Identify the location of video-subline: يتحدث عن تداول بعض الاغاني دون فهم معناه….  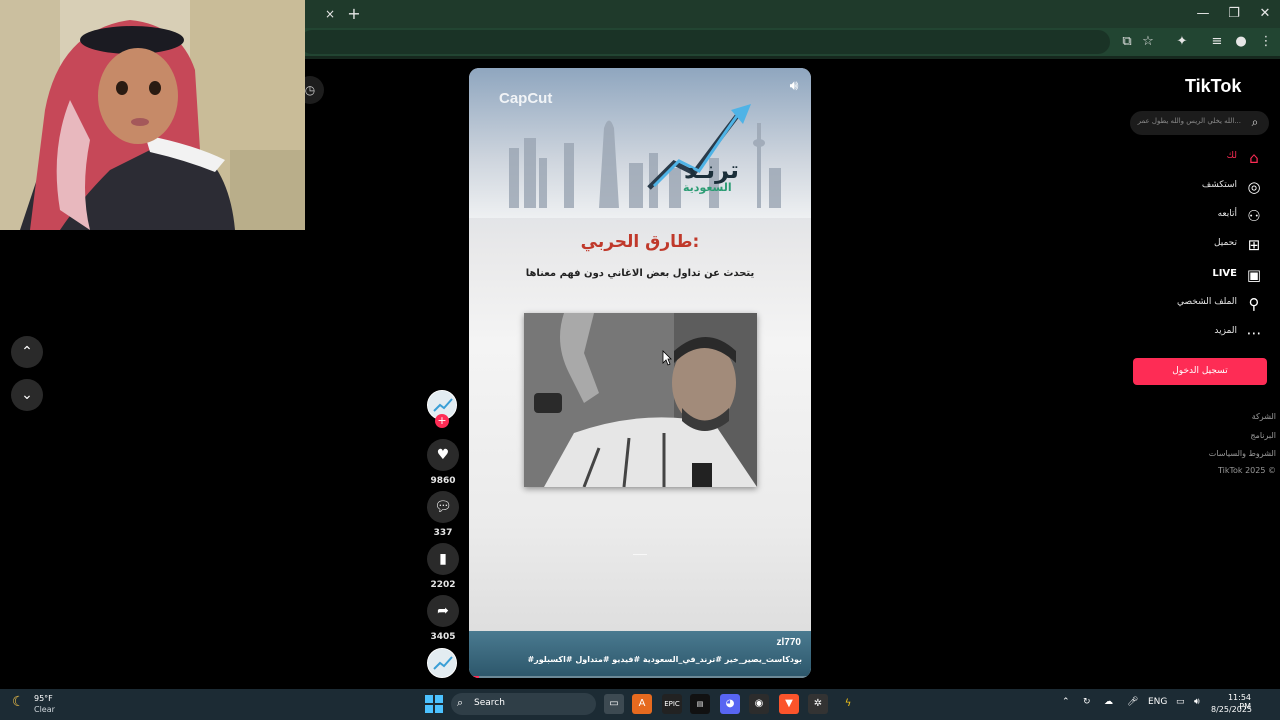
(640, 273).